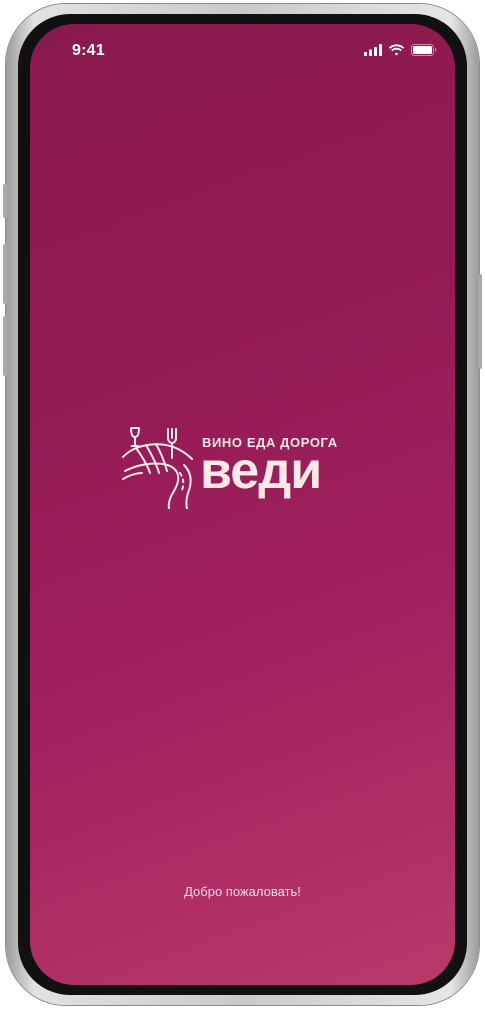 This screenshot has height=1009, width=485. What do you see at coordinates (261, 471) in the screenshot?
I see `logo-wordmark: веди` at bounding box center [261, 471].